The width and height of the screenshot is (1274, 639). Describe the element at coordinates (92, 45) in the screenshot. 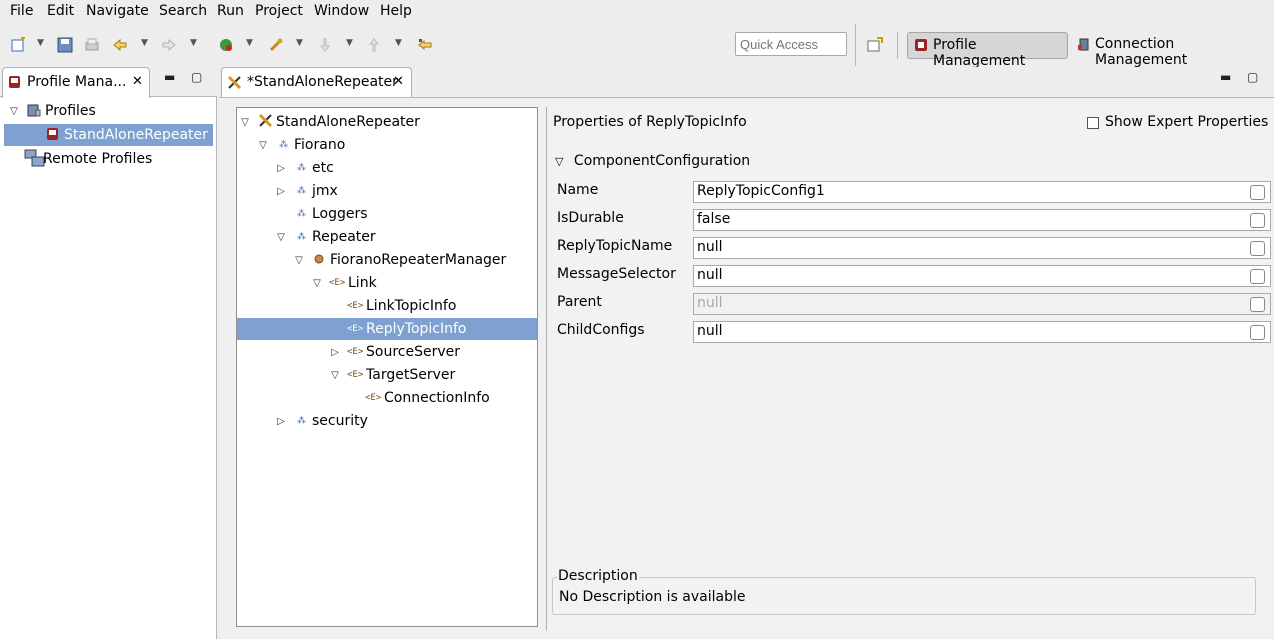

I see `print-icon` at that location.